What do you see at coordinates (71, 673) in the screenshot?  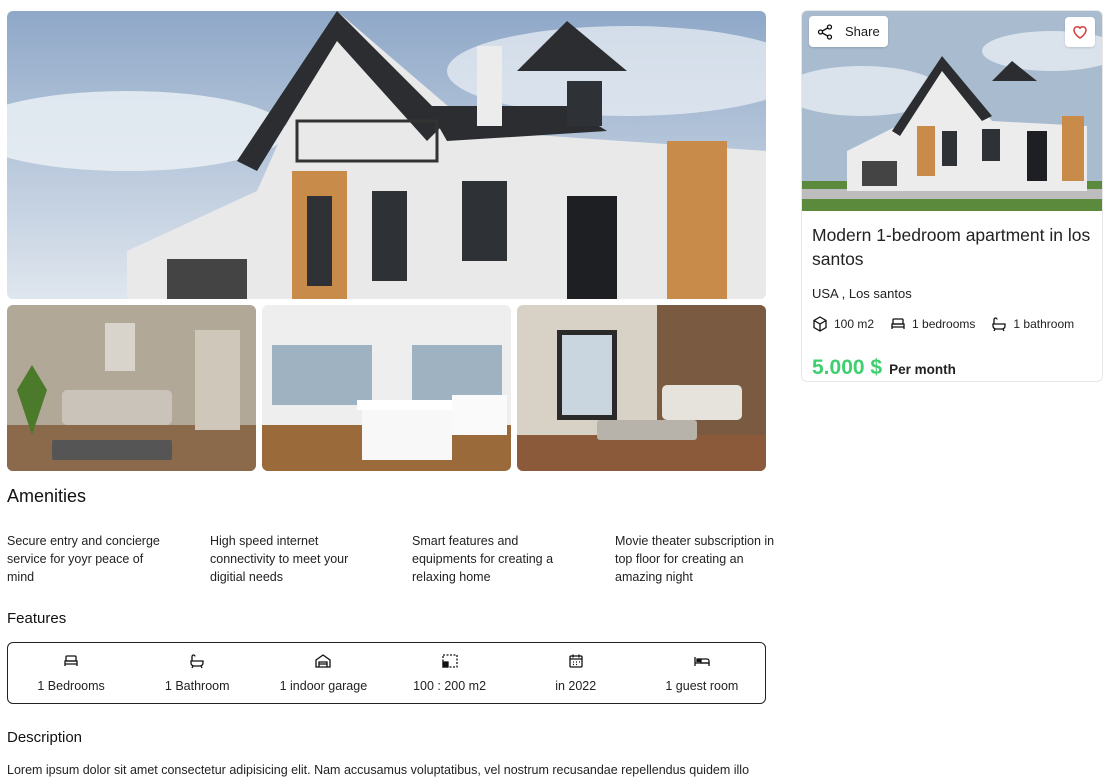 I see `feature-item-bedrooms: 1 Bedrooms` at bounding box center [71, 673].